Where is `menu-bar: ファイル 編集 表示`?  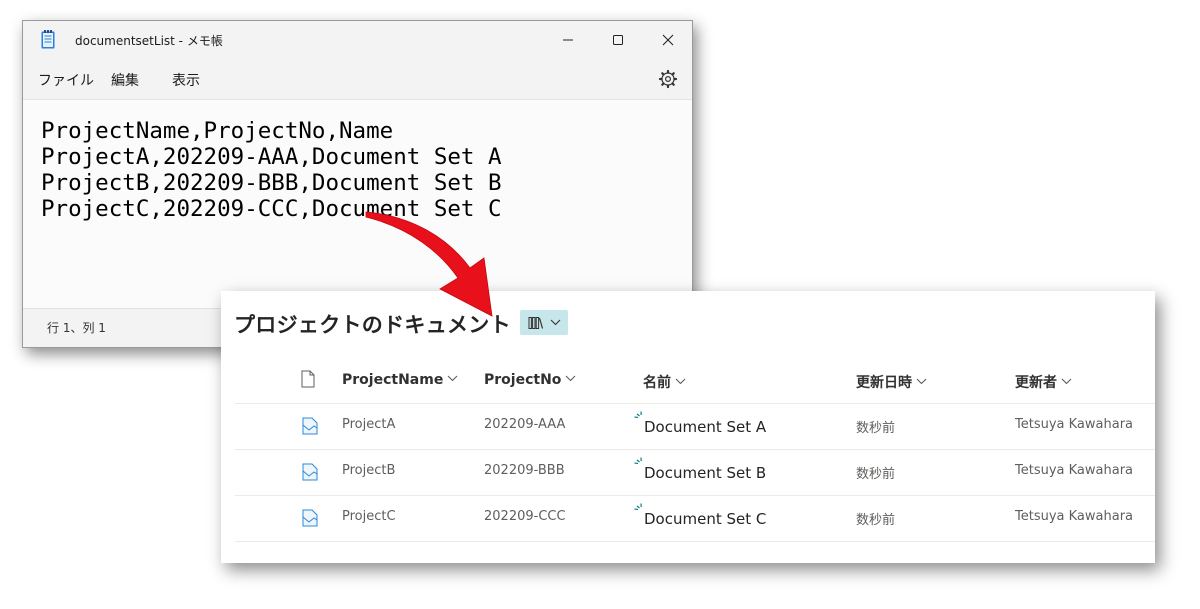 menu-bar: ファイル 編集 表示 is located at coordinates (357, 79).